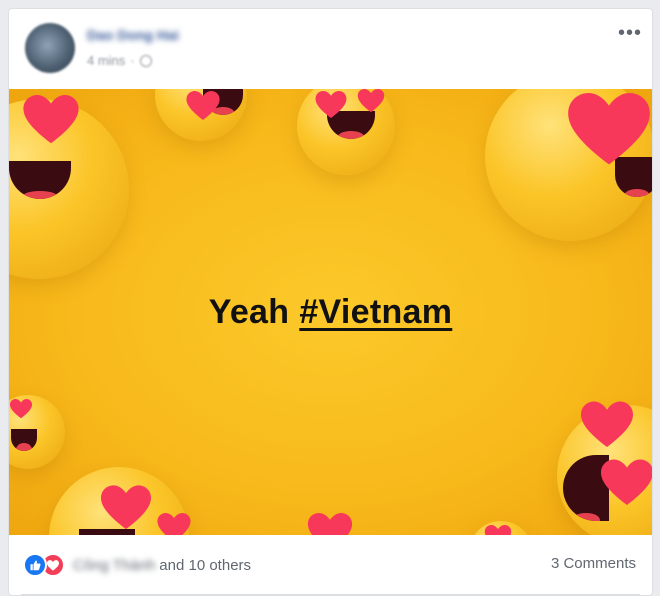  Describe the element at coordinates (114, 565) in the screenshot. I see `reactor-name: Công Thành` at that location.